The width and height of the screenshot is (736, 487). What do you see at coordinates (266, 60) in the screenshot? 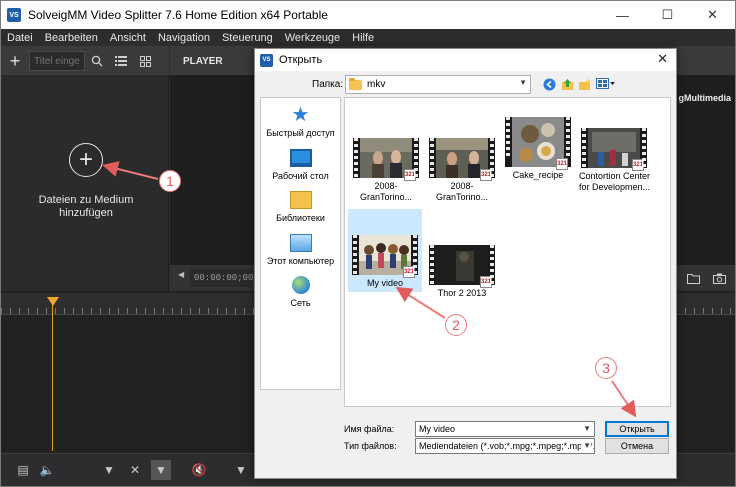
I see `dialog-app-icon: VS` at bounding box center [266, 60].